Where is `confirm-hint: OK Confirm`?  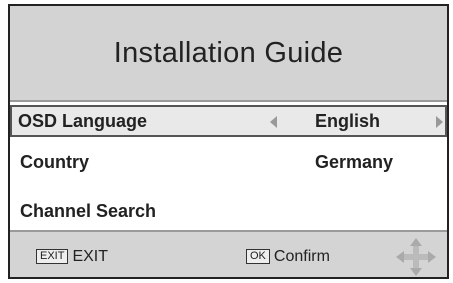
confirm-hint: OK Confirm is located at coordinates (288, 257).